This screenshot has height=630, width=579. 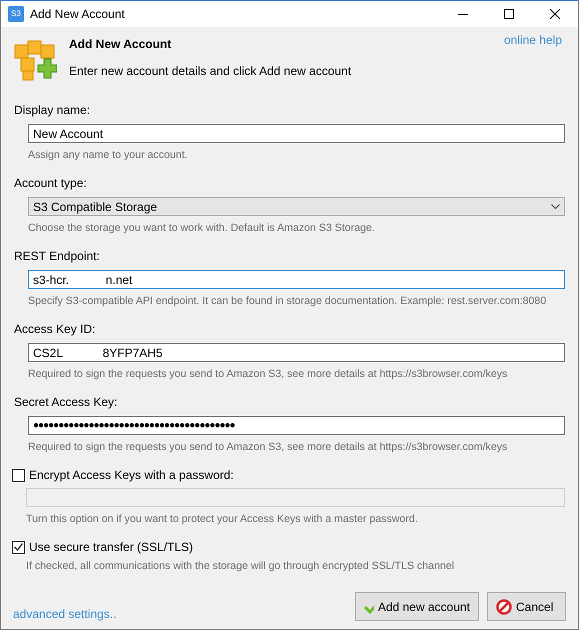 I want to click on hint-text: If checked, all communications with the storage will go through encrypted SSL/TLS channel, so click(x=241, y=566).